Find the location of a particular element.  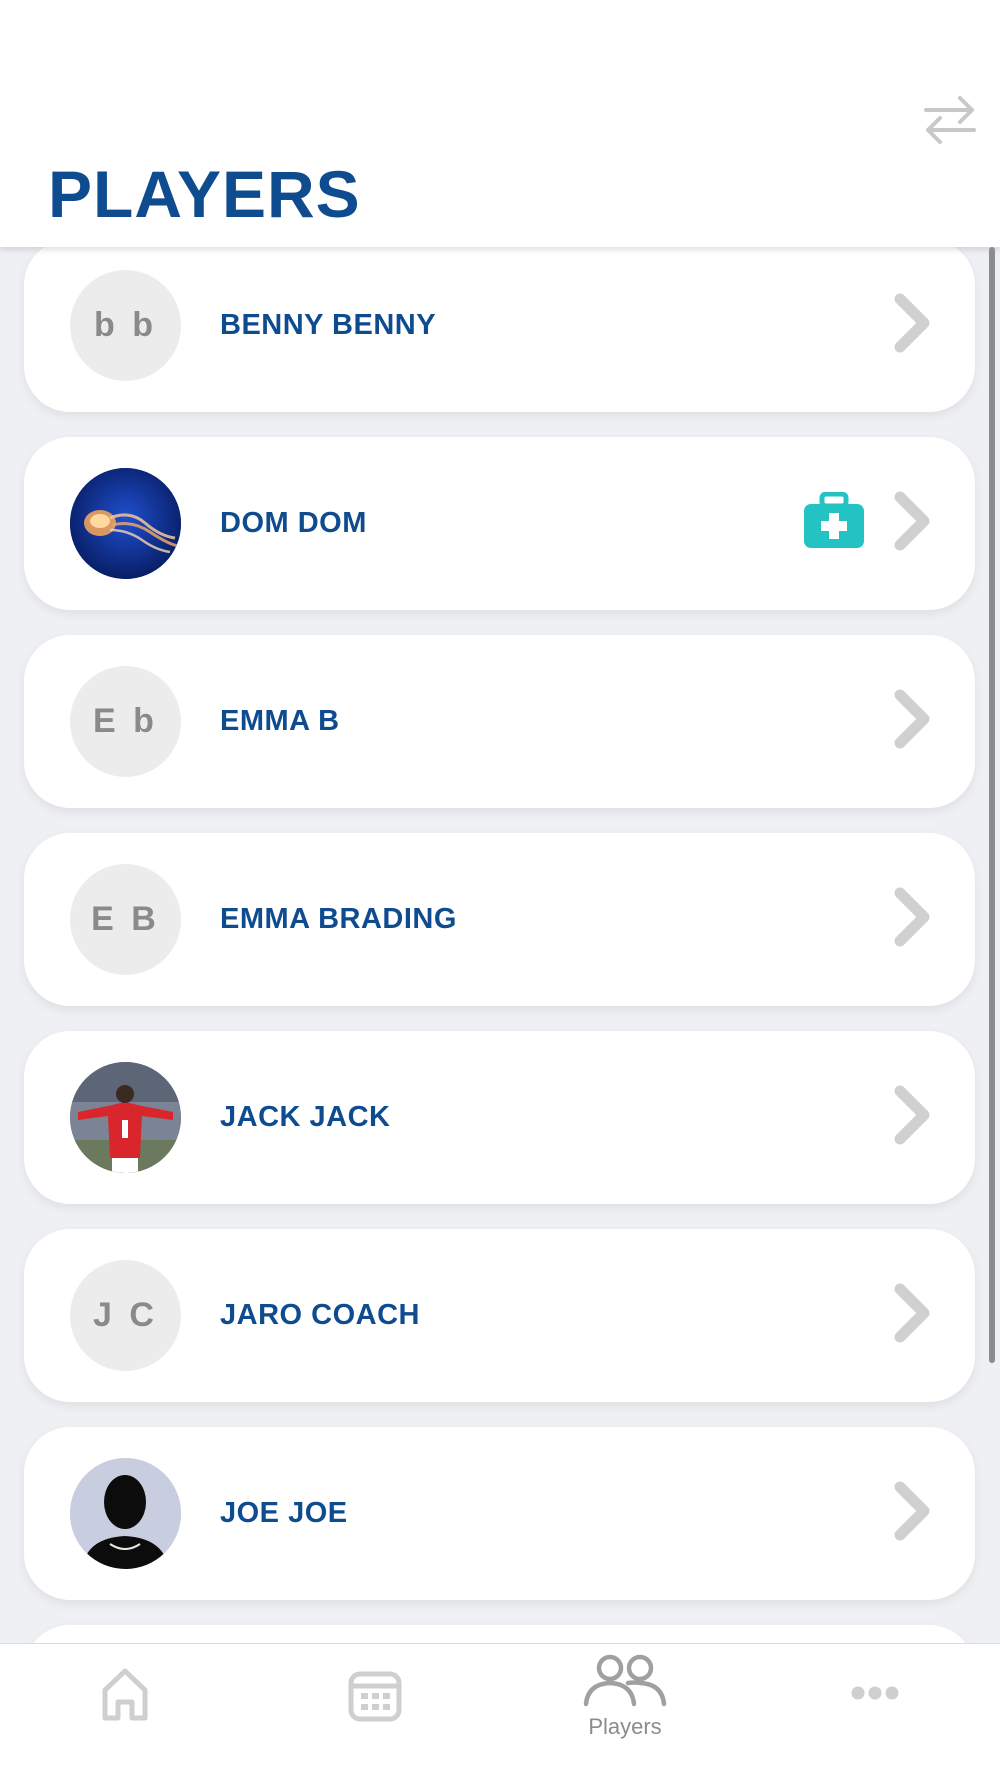

tab-calendar is located at coordinates (375, 1711).